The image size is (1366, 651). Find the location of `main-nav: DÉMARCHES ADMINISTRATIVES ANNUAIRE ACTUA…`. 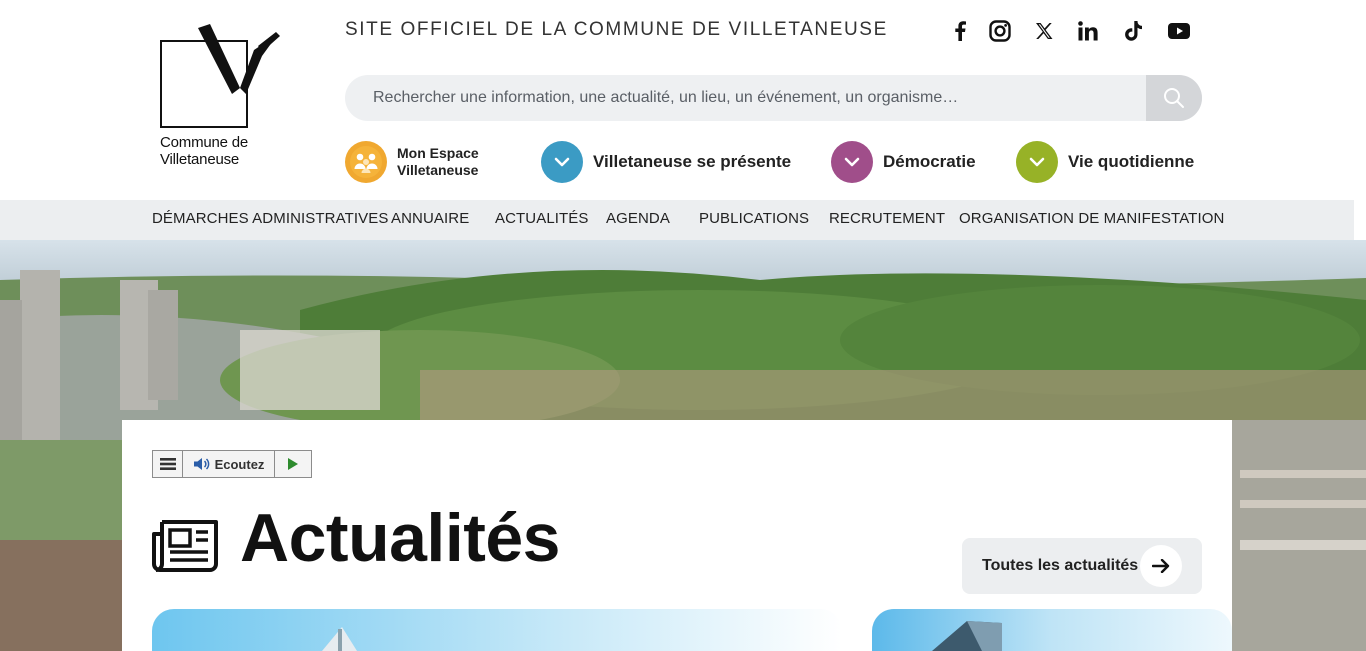

main-nav: DÉMARCHES ADMINISTRATIVES ANNUAIRE ACTUA… is located at coordinates (677, 220).